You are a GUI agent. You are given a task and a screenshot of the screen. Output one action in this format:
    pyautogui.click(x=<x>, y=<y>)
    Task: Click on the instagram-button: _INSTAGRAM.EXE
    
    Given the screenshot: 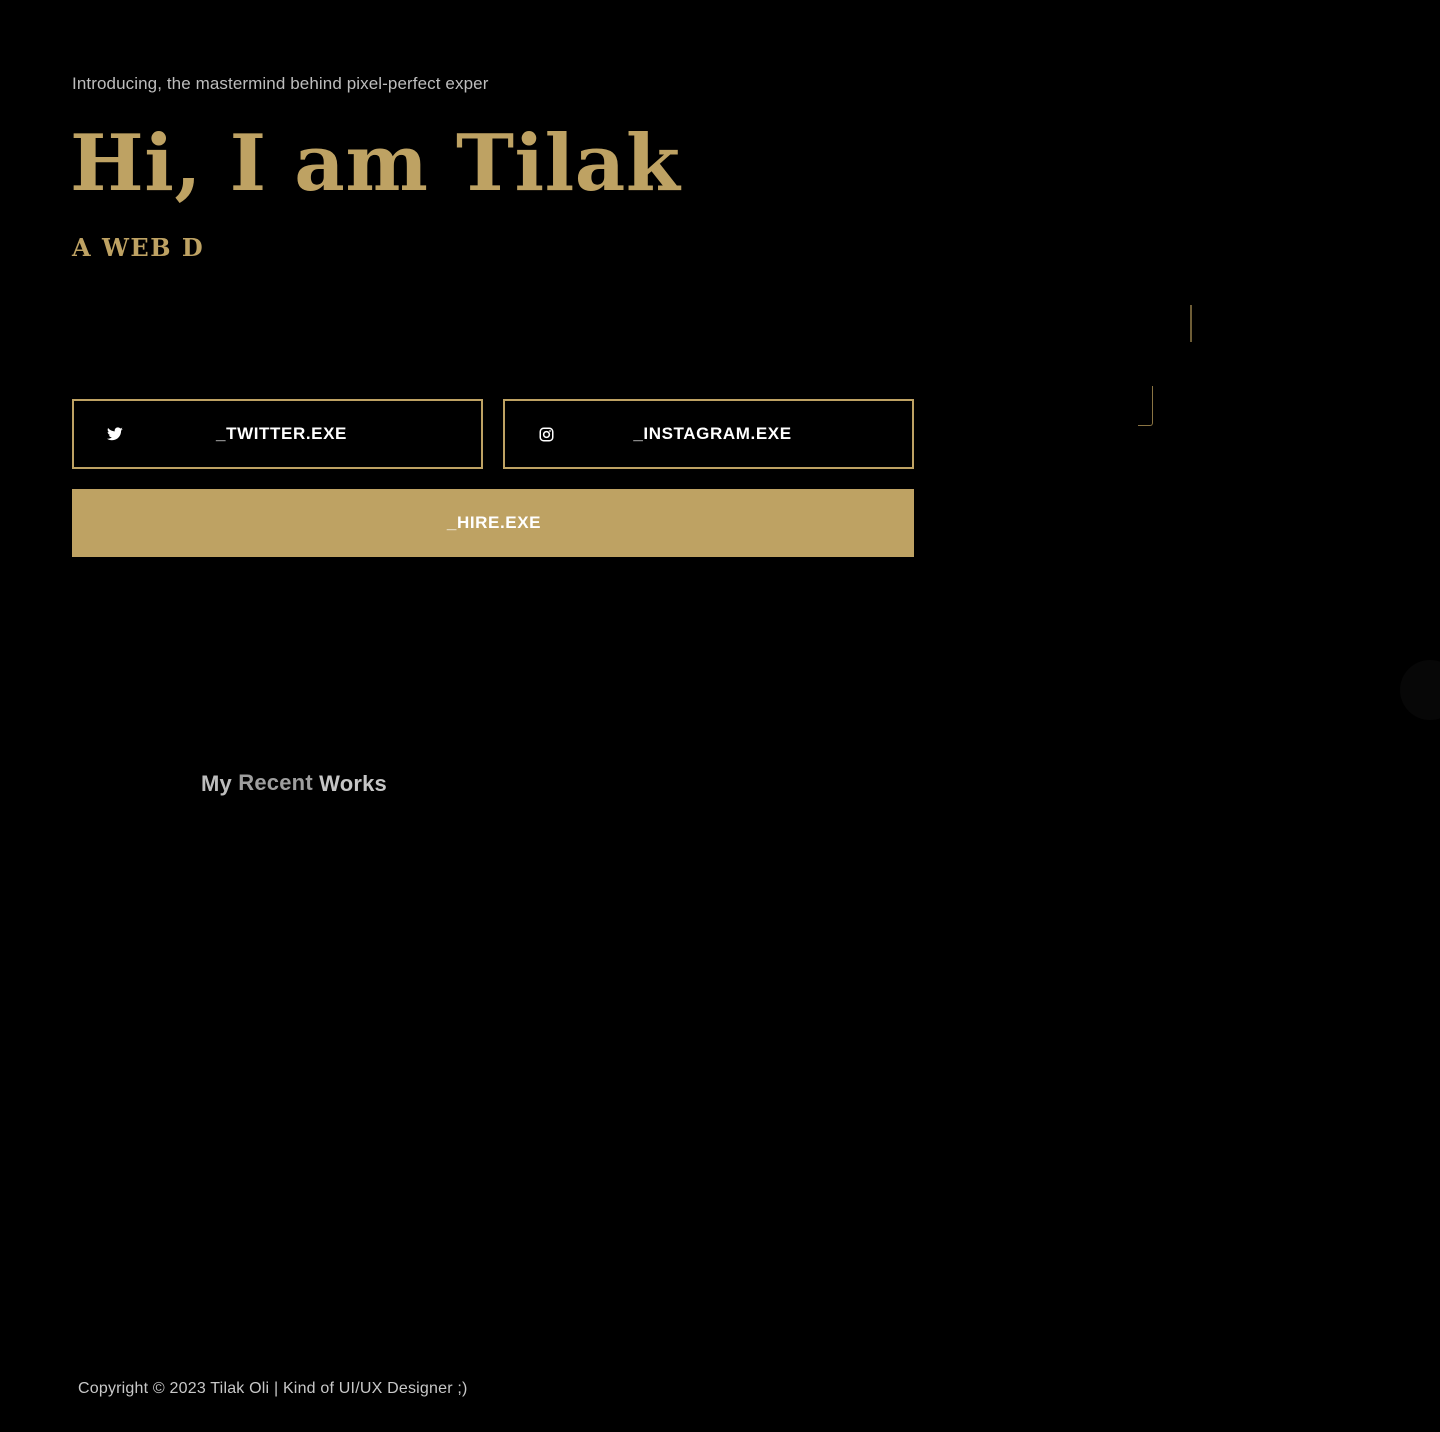 What is the action you would take?
    pyautogui.click(x=708, y=434)
    